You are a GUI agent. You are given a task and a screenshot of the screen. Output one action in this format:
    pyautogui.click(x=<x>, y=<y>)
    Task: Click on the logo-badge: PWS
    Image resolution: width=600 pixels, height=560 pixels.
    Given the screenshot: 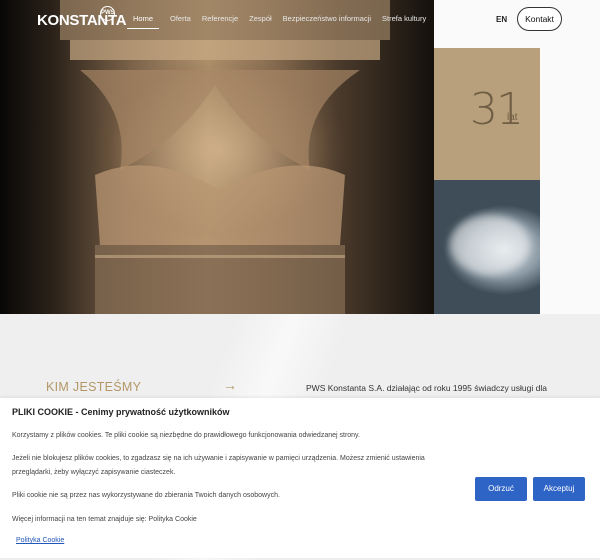 What is the action you would take?
    pyautogui.click(x=107, y=13)
    